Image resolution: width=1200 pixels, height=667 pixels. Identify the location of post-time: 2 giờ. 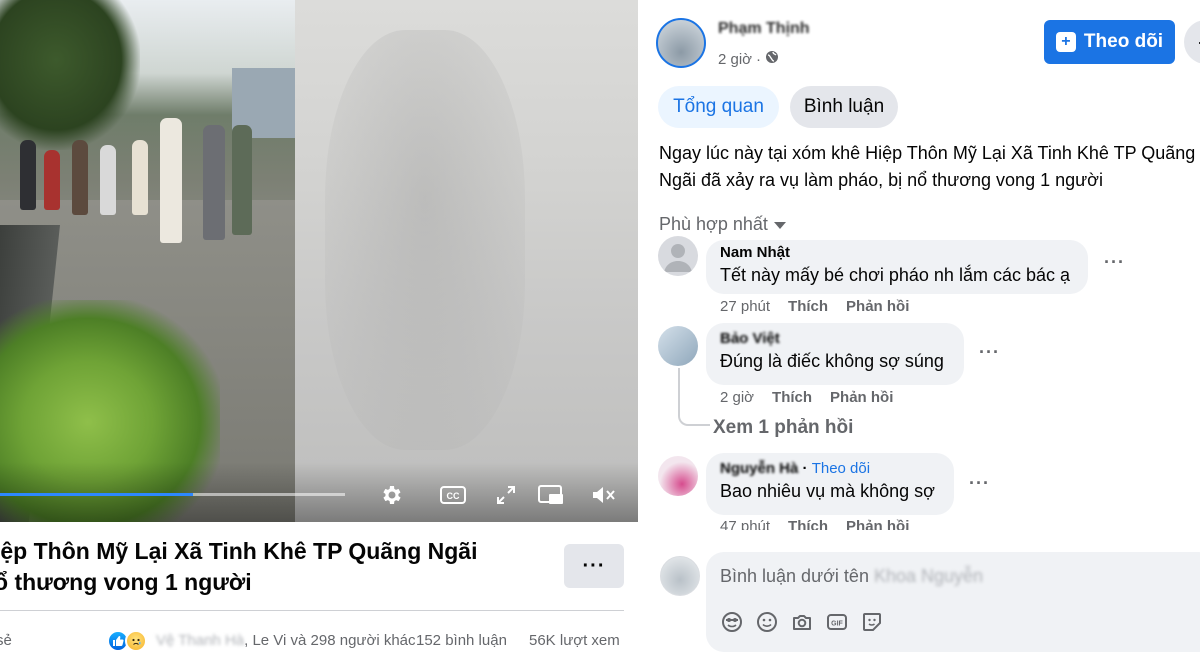
(735, 59).